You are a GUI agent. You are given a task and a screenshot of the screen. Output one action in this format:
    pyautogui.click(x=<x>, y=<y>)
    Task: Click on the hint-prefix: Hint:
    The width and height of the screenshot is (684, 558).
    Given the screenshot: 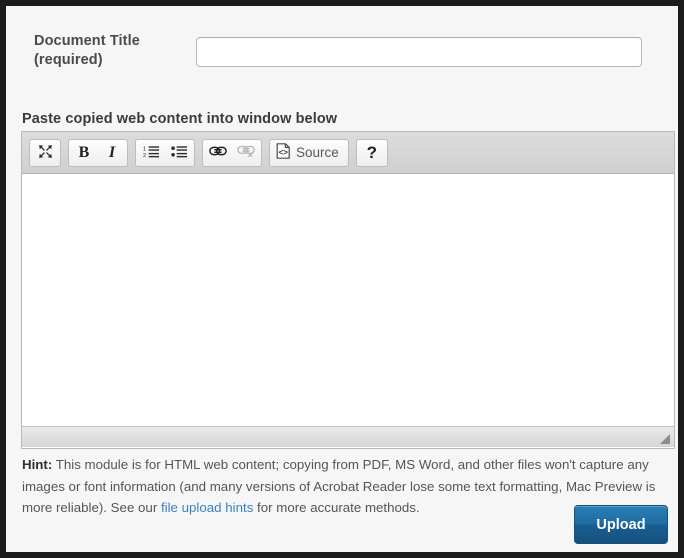 What is the action you would take?
    pyautogui.click(x=37, y=464)
    